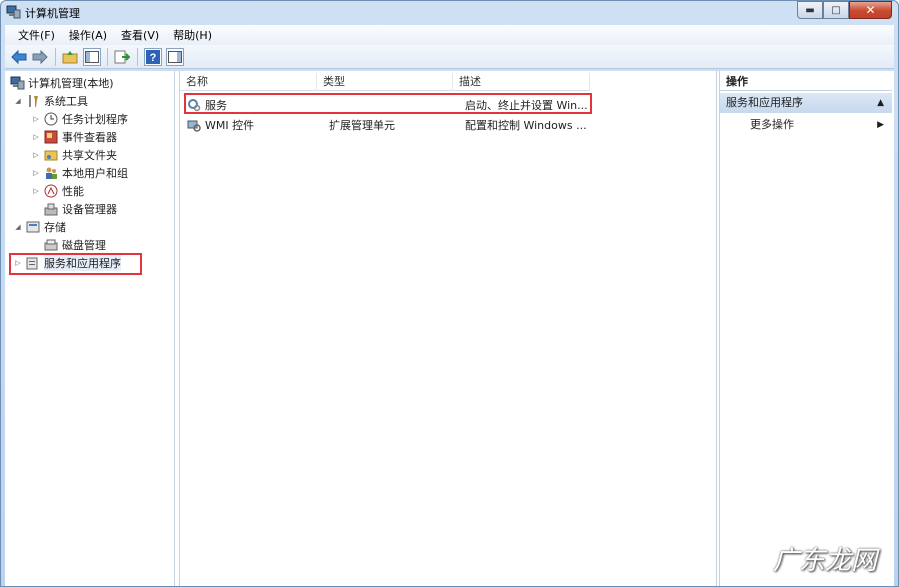 The height and width of the screenshot is (587, 899). Describe the element at coordinates (51, 209) in the screenshot. I see `device-manager-icon` at that location.